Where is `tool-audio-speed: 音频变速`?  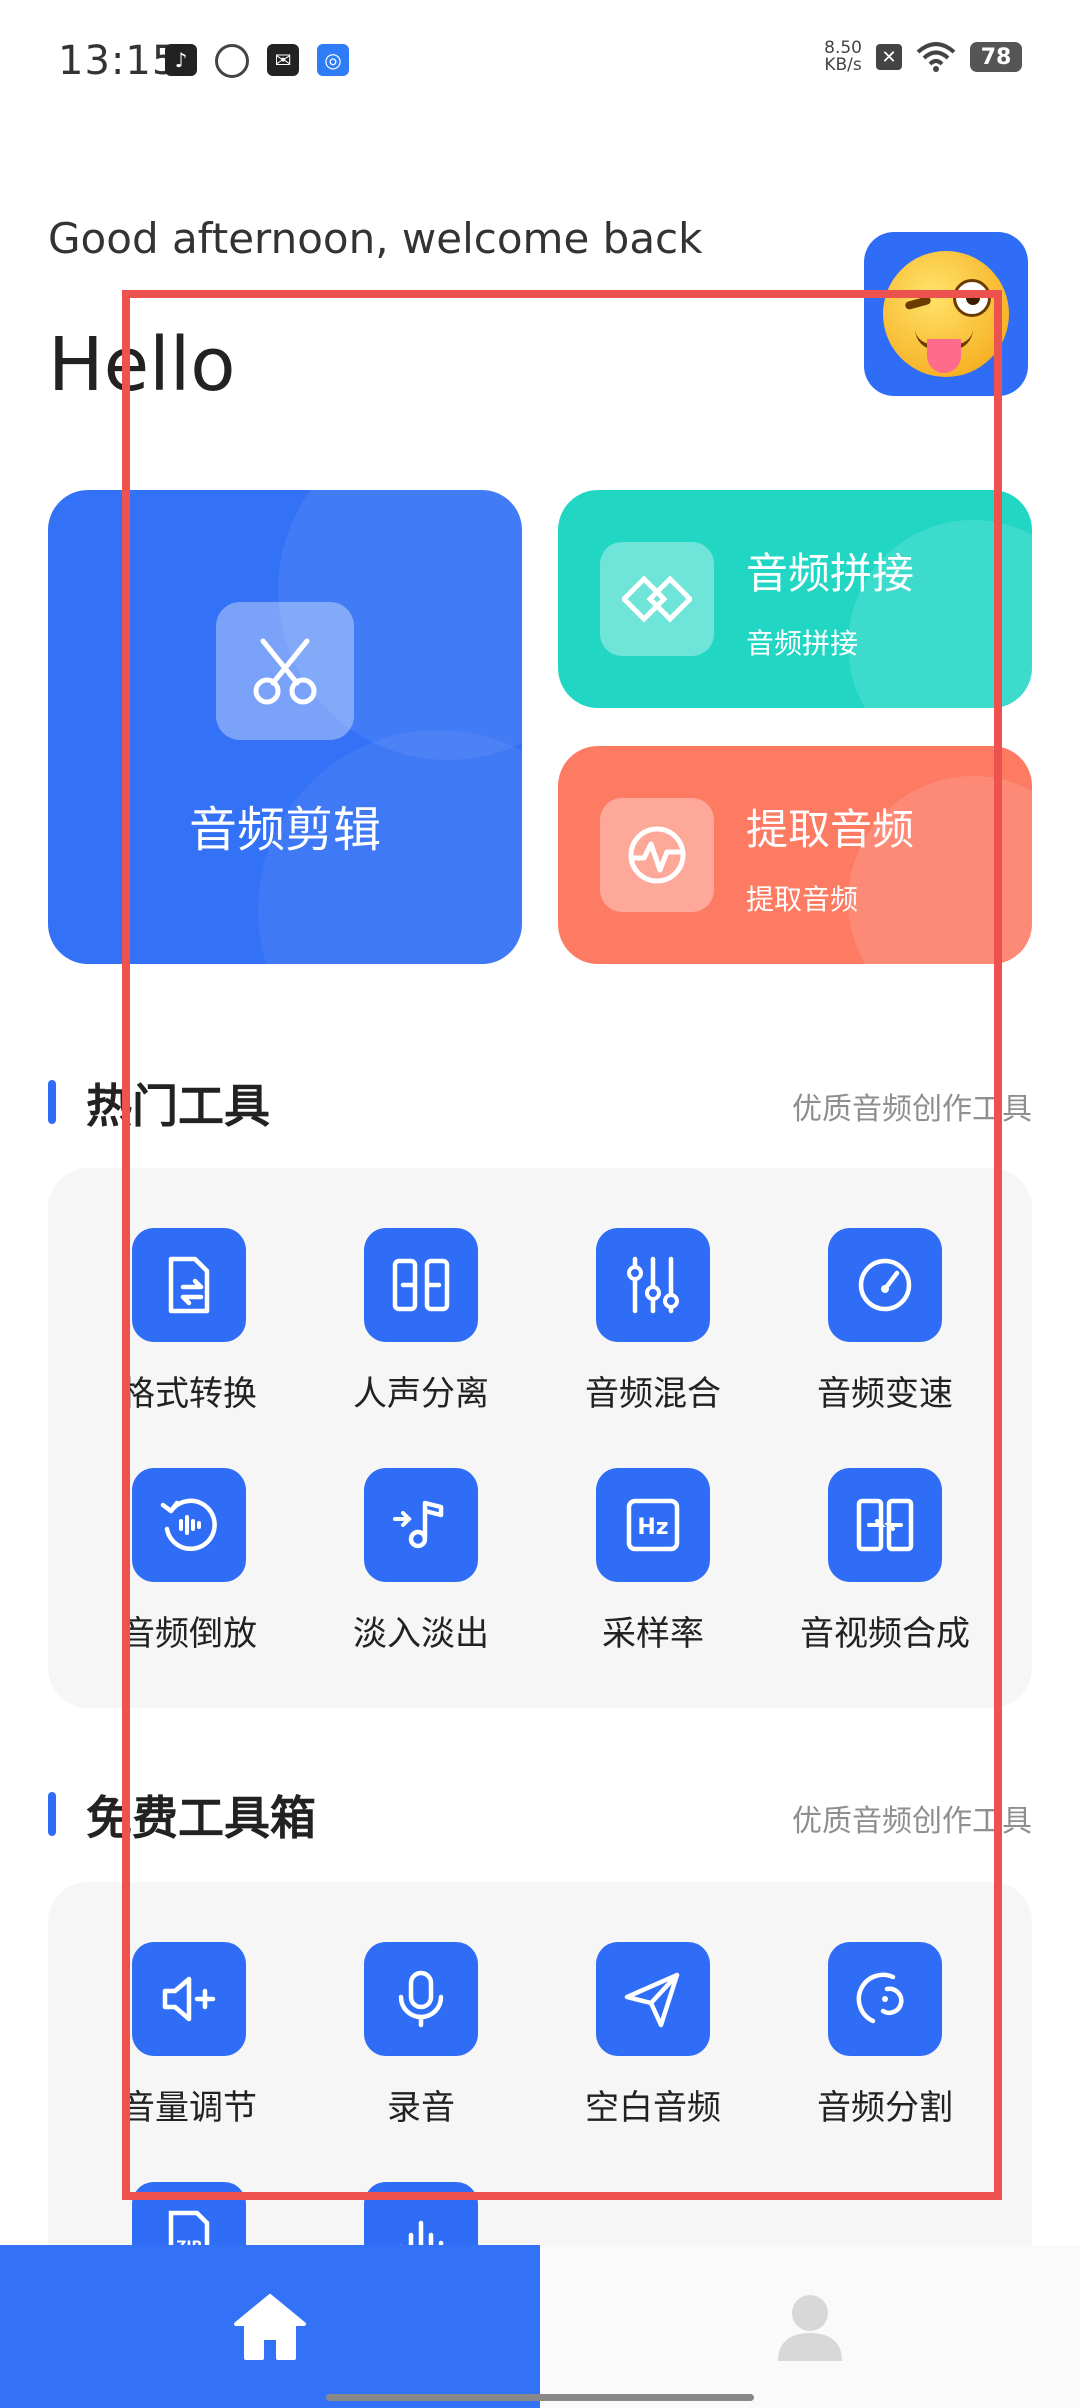 tool-audio-speed: 音频变速 is located at coordinates (885, 1321).